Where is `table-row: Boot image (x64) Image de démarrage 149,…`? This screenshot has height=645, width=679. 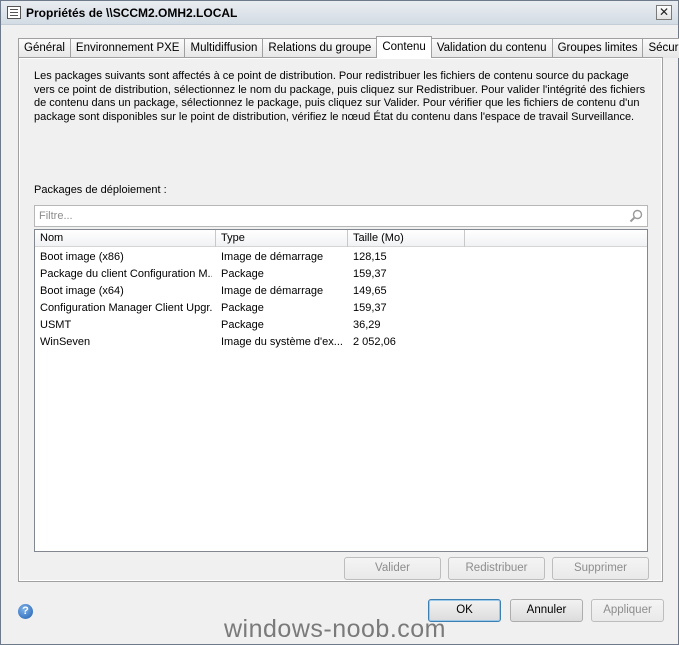 table-row: Boot image (x64) Image de démarrage 149,… is located at coordinates (341, 291).